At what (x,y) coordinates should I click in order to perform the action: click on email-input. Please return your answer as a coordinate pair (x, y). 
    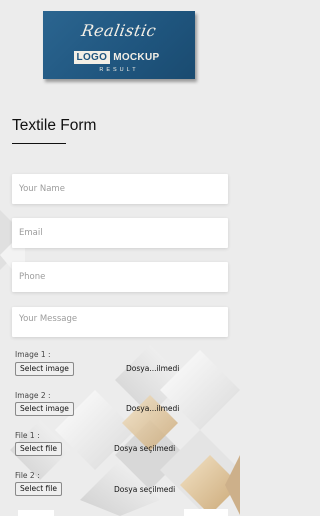
    Looking at the image, I should click on (120, 233).